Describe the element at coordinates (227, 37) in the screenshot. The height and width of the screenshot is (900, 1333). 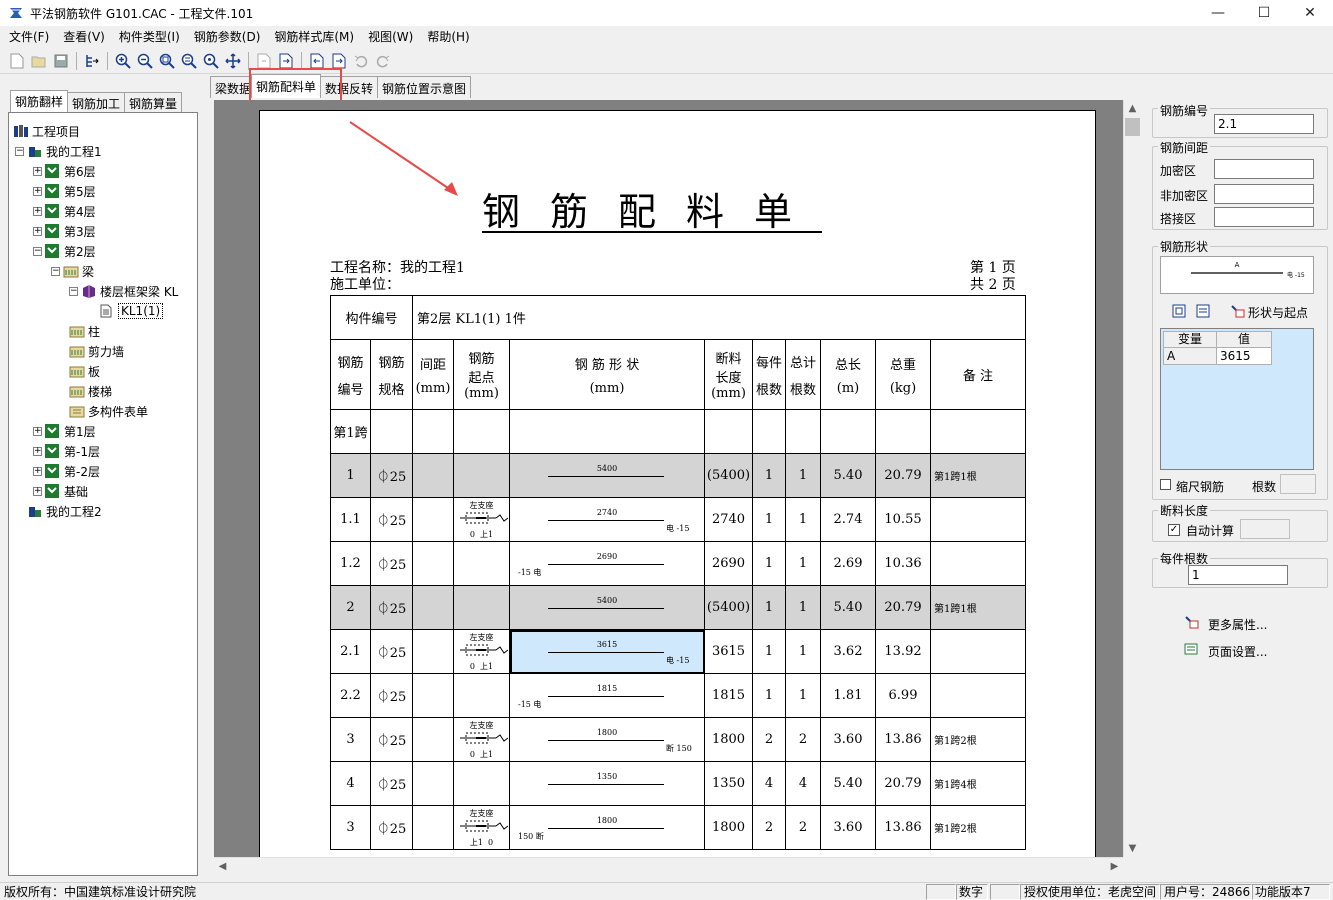
I see `menu-rebar-params: 钢筋参数(D)` at that location.